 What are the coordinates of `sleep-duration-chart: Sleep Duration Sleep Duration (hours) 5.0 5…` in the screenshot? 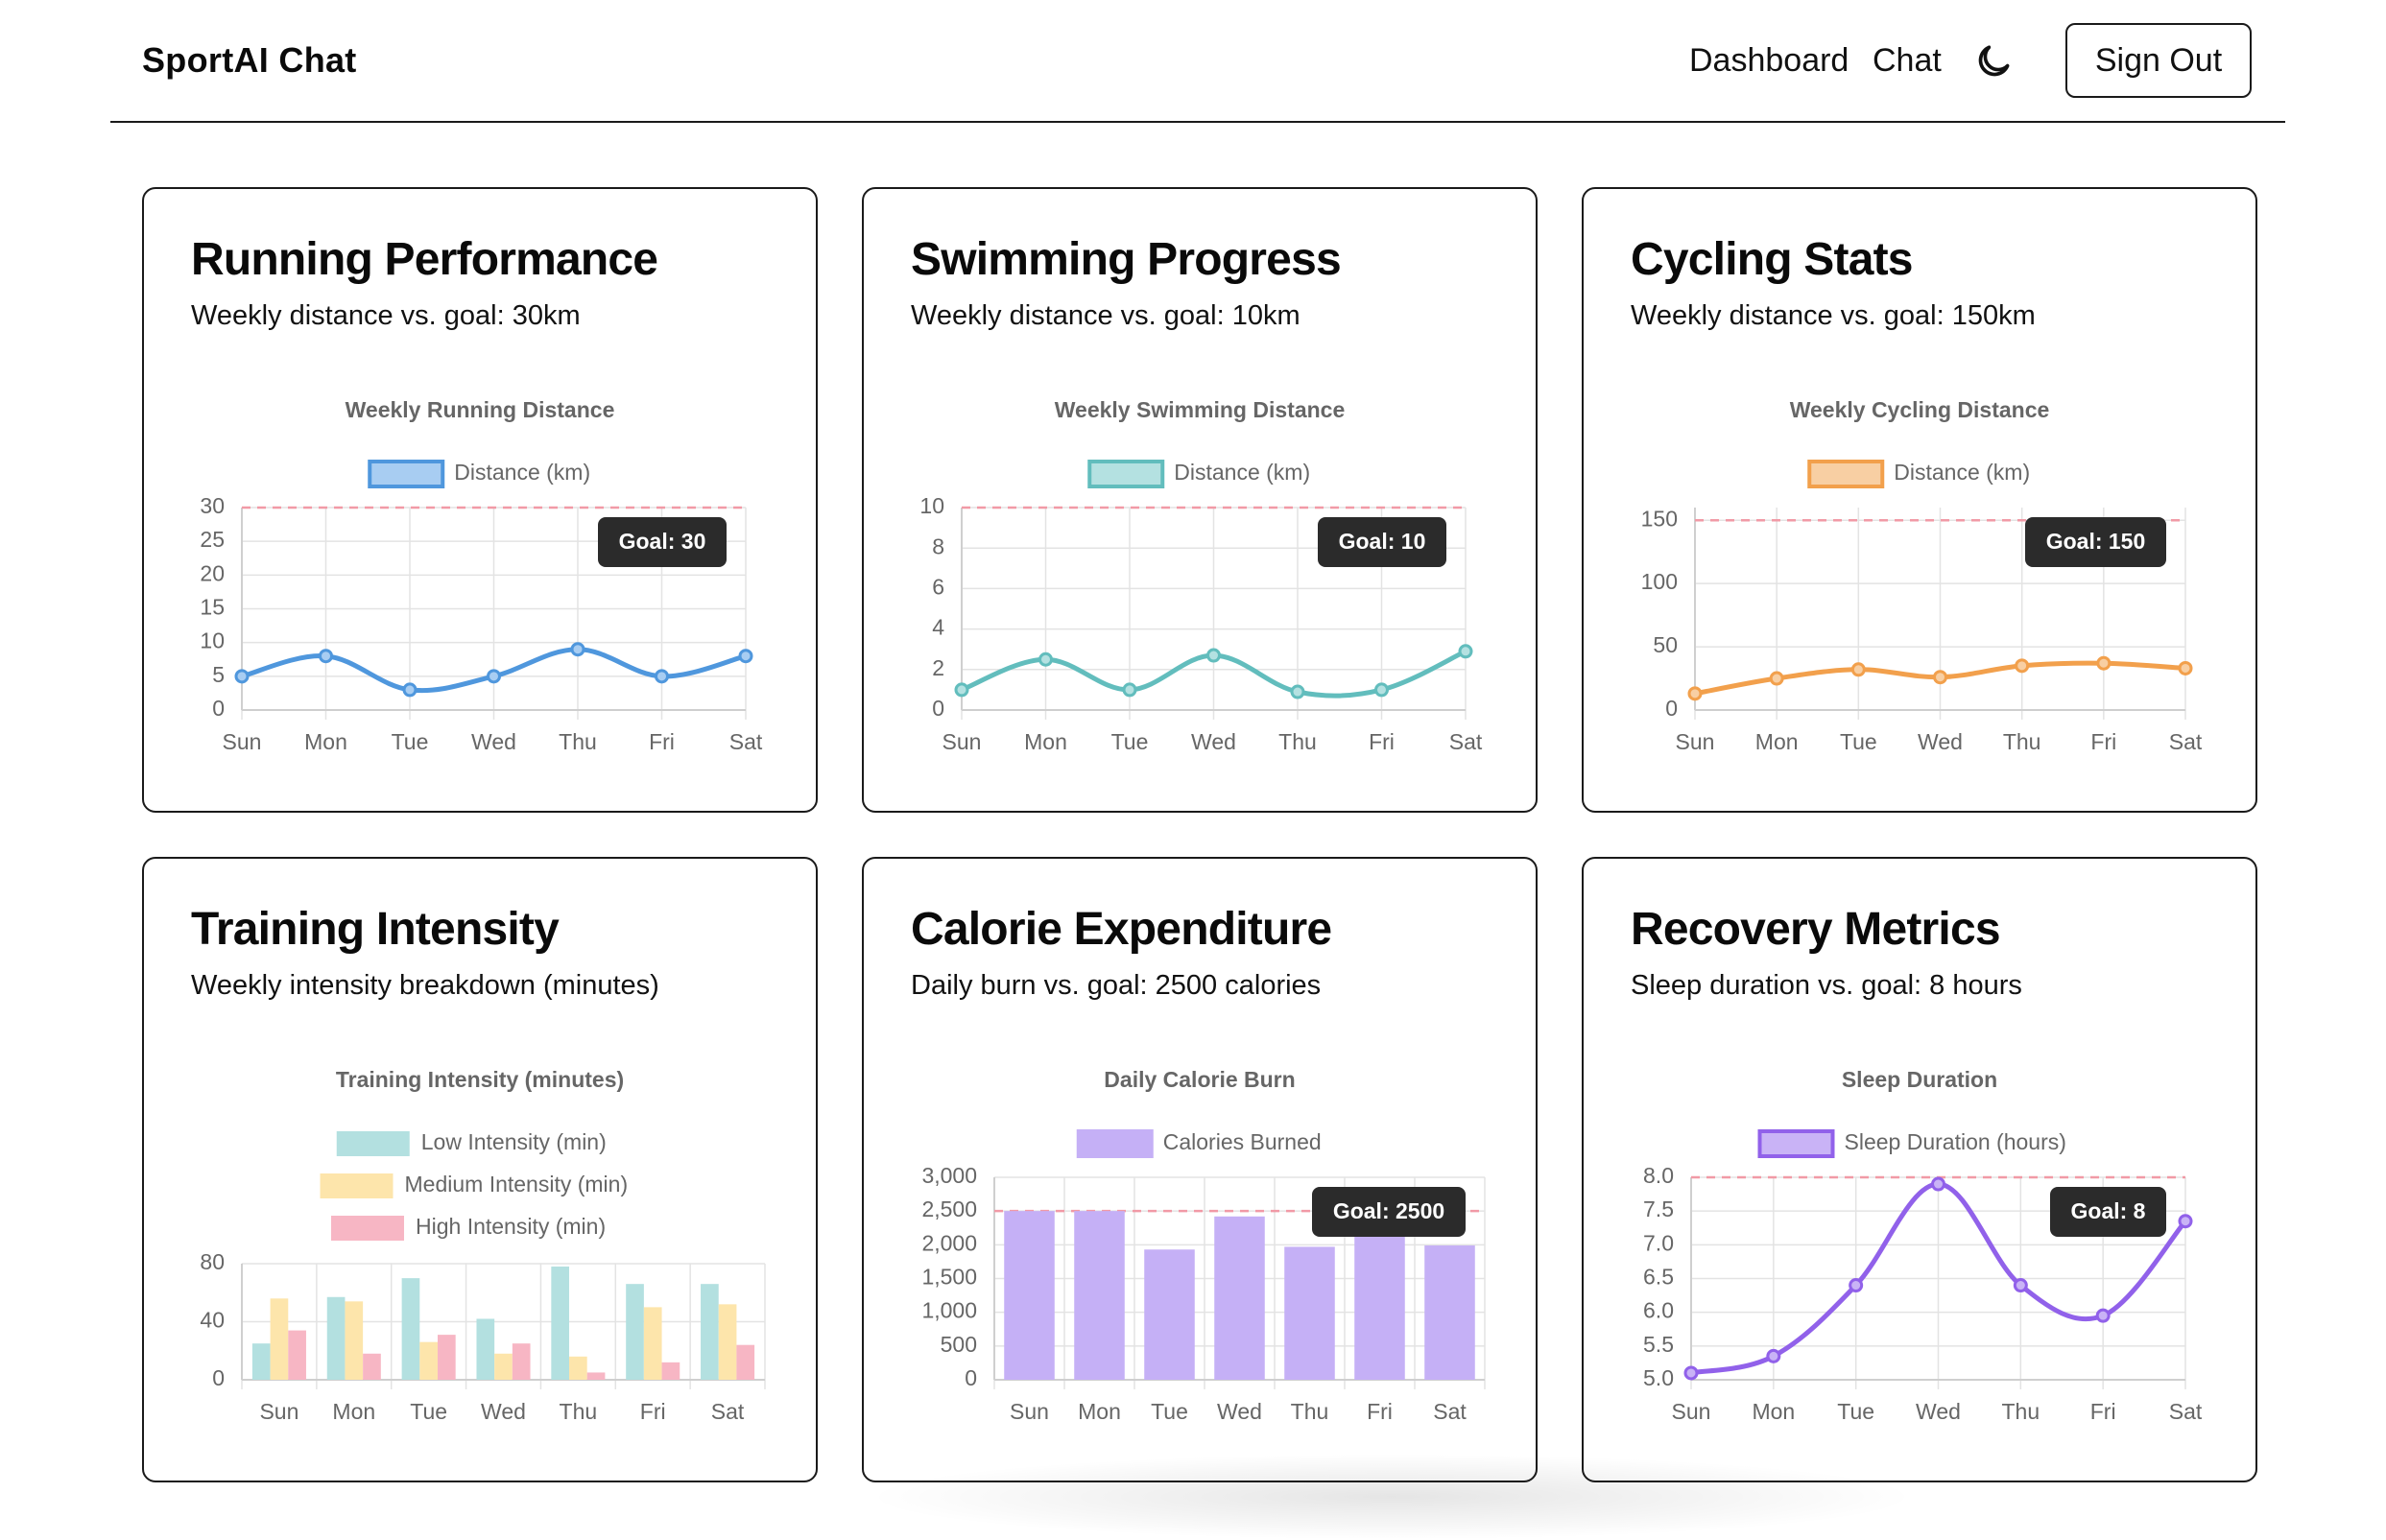 It's located at (1920, 1170).